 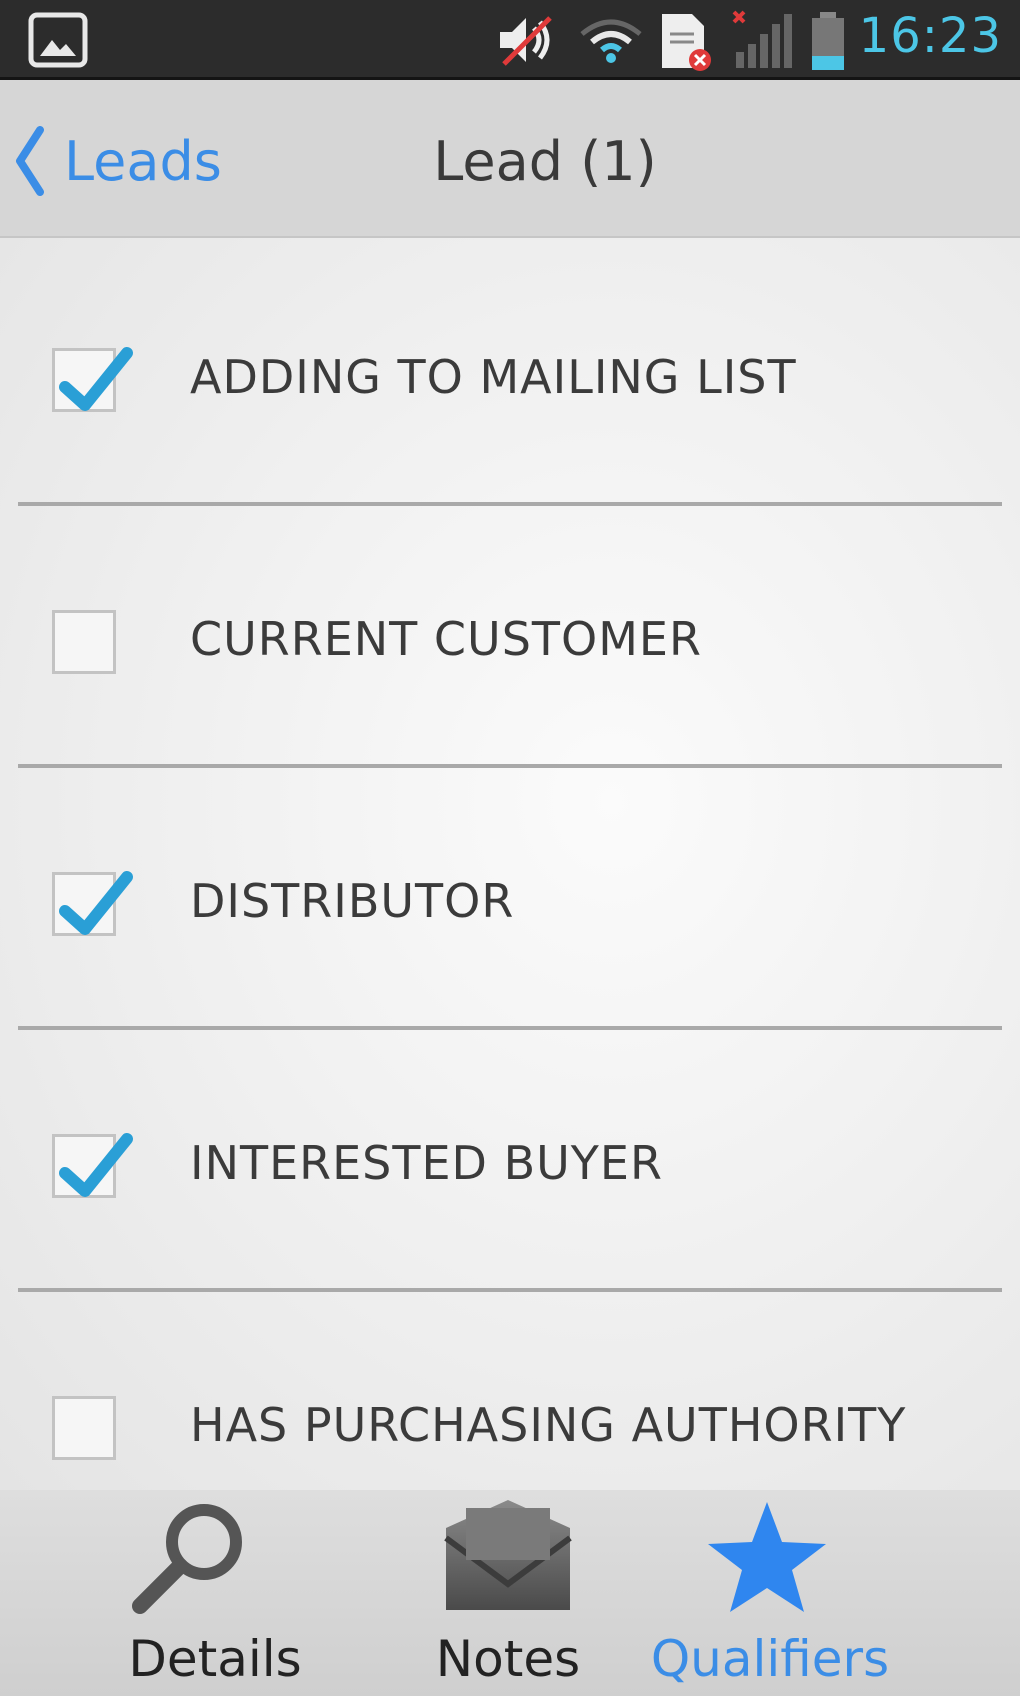 I want to click on checkbox-interested-buyer, so click(x=92, y=1165).